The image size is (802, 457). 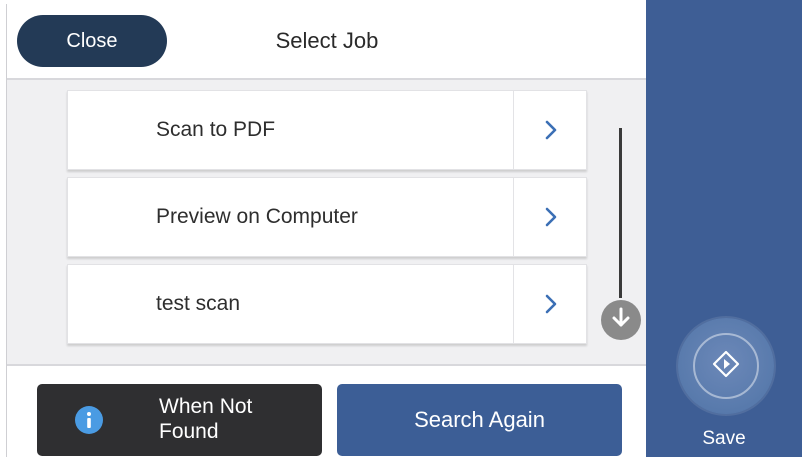 I want to click on save-label: Save, so click(x=724, y=438).